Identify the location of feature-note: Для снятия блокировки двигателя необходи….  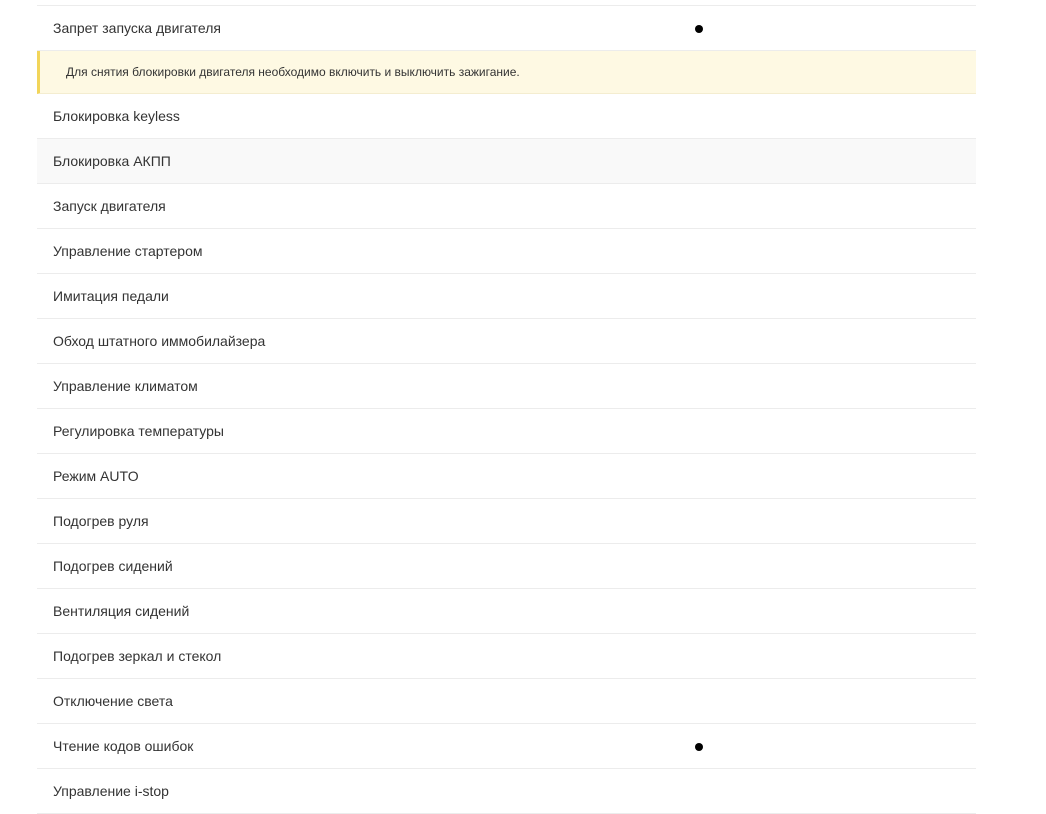
(506, 72).